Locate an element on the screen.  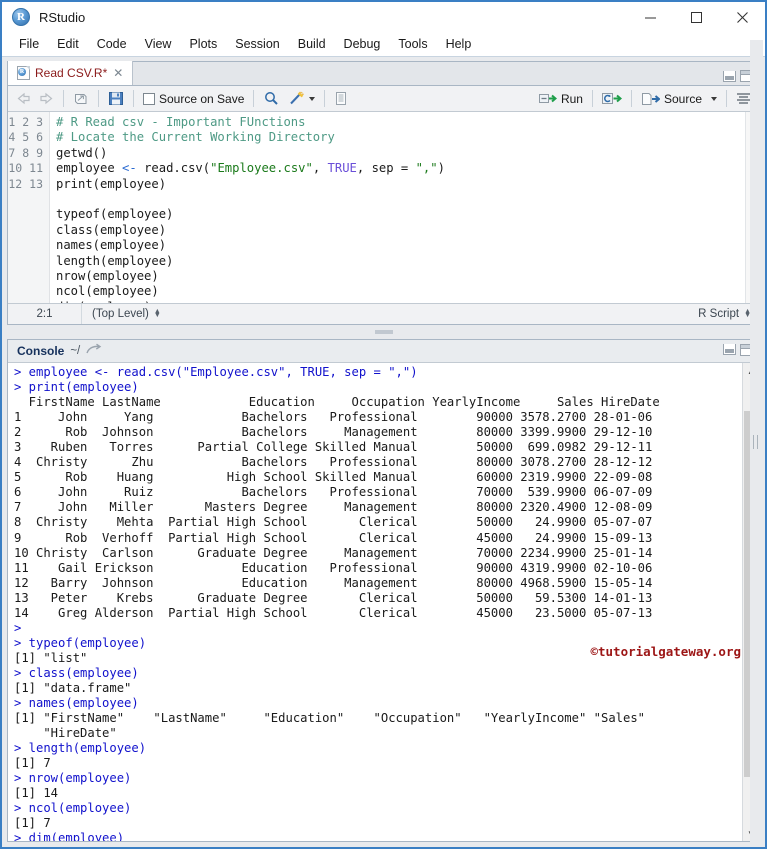
source-on-save-checkbox: Source on Save is located at coordinates (193, 99).